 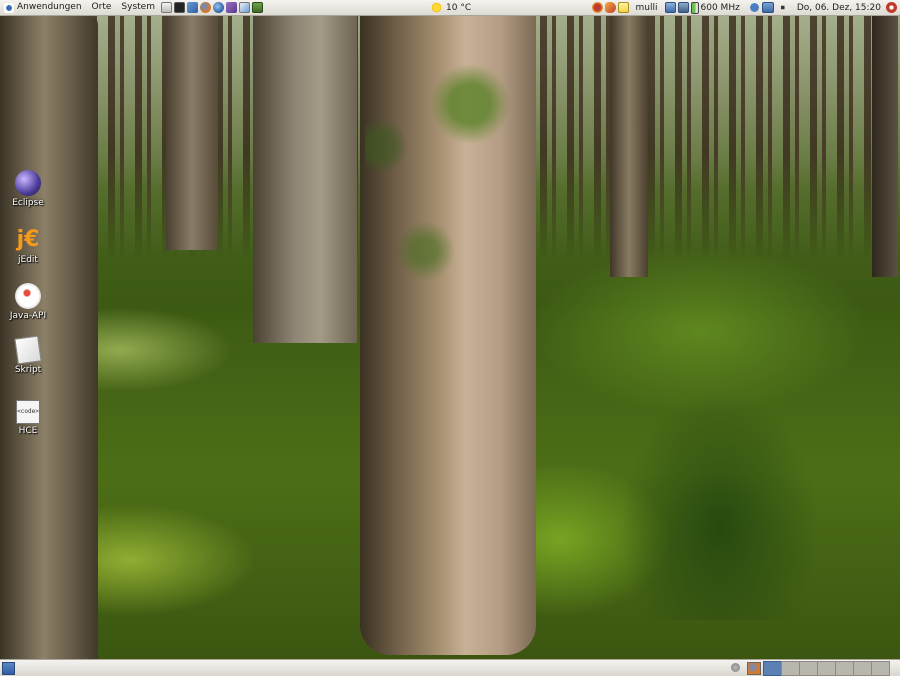 I want to click on monitor-icon, so click(x=767, y=7).